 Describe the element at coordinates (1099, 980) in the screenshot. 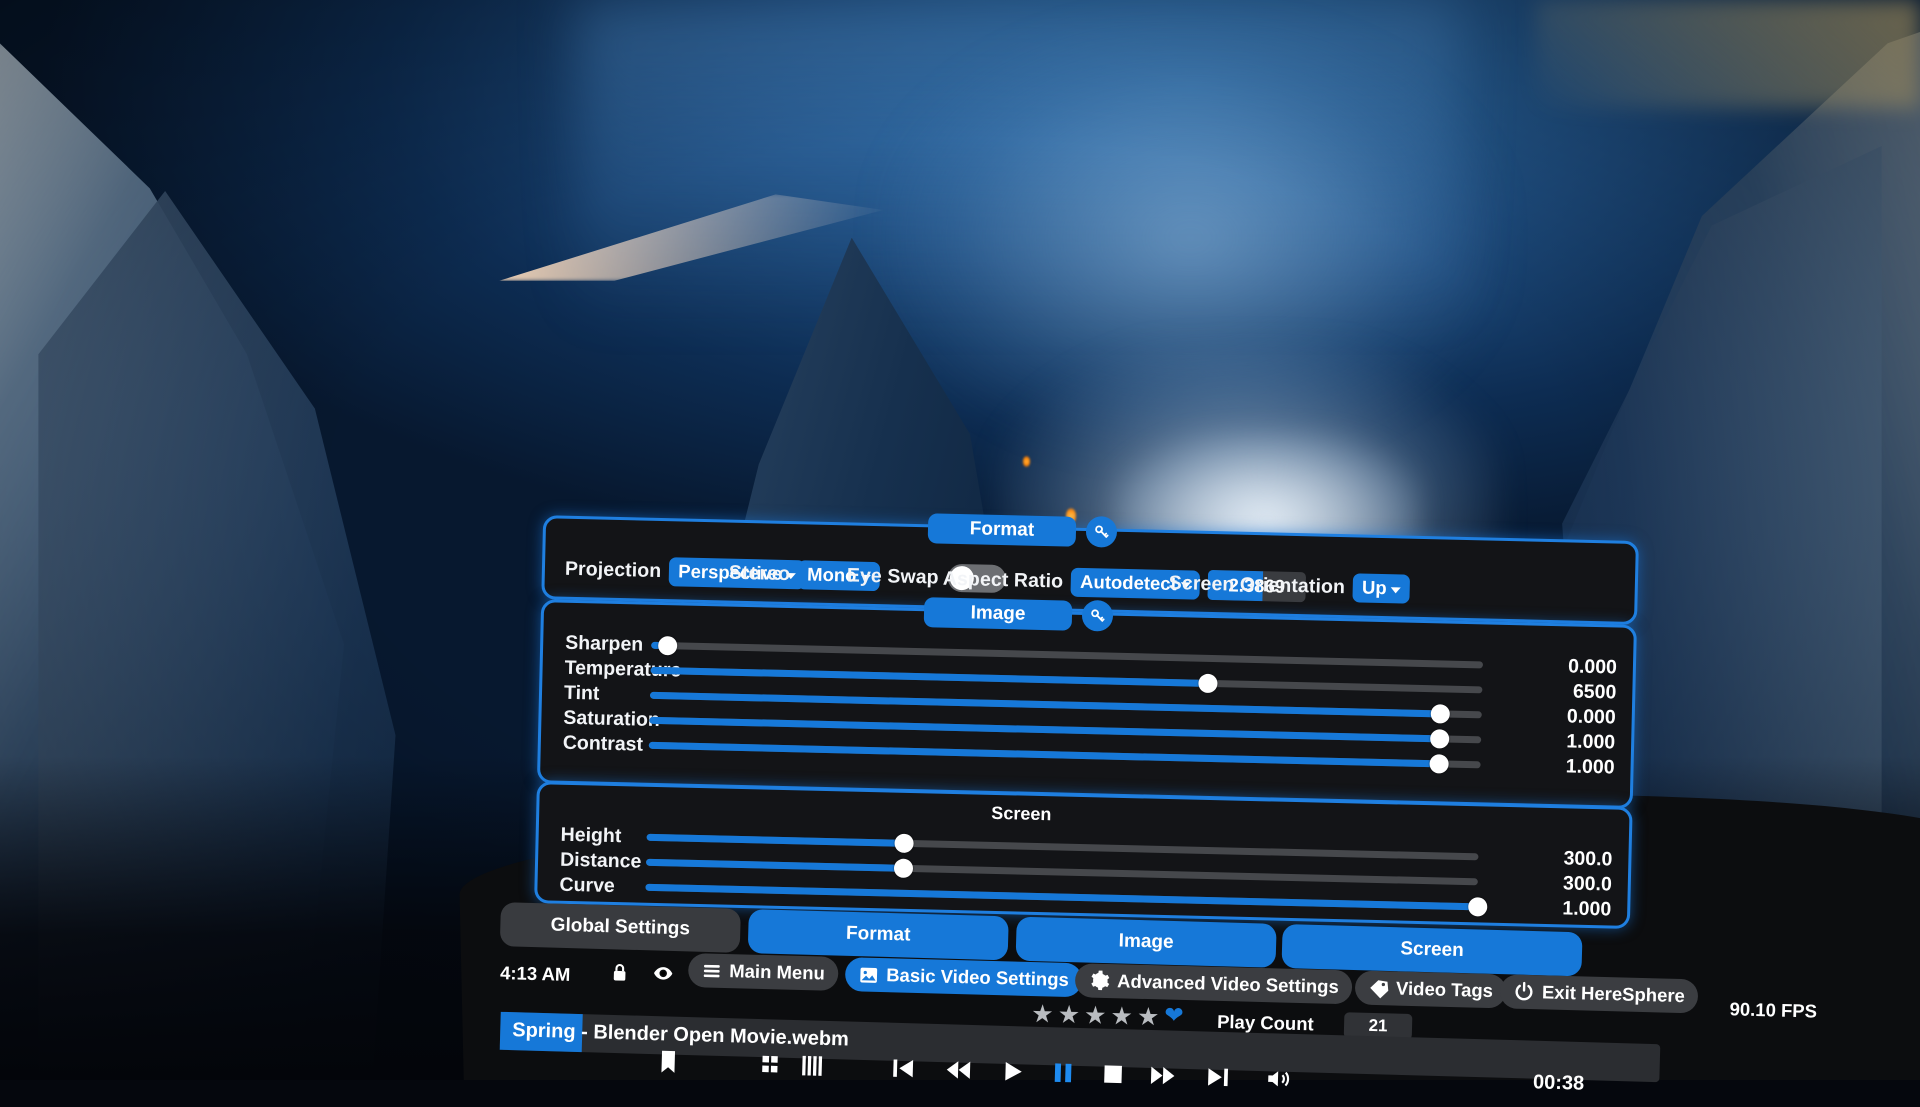

I see `gear-icon` at that location.